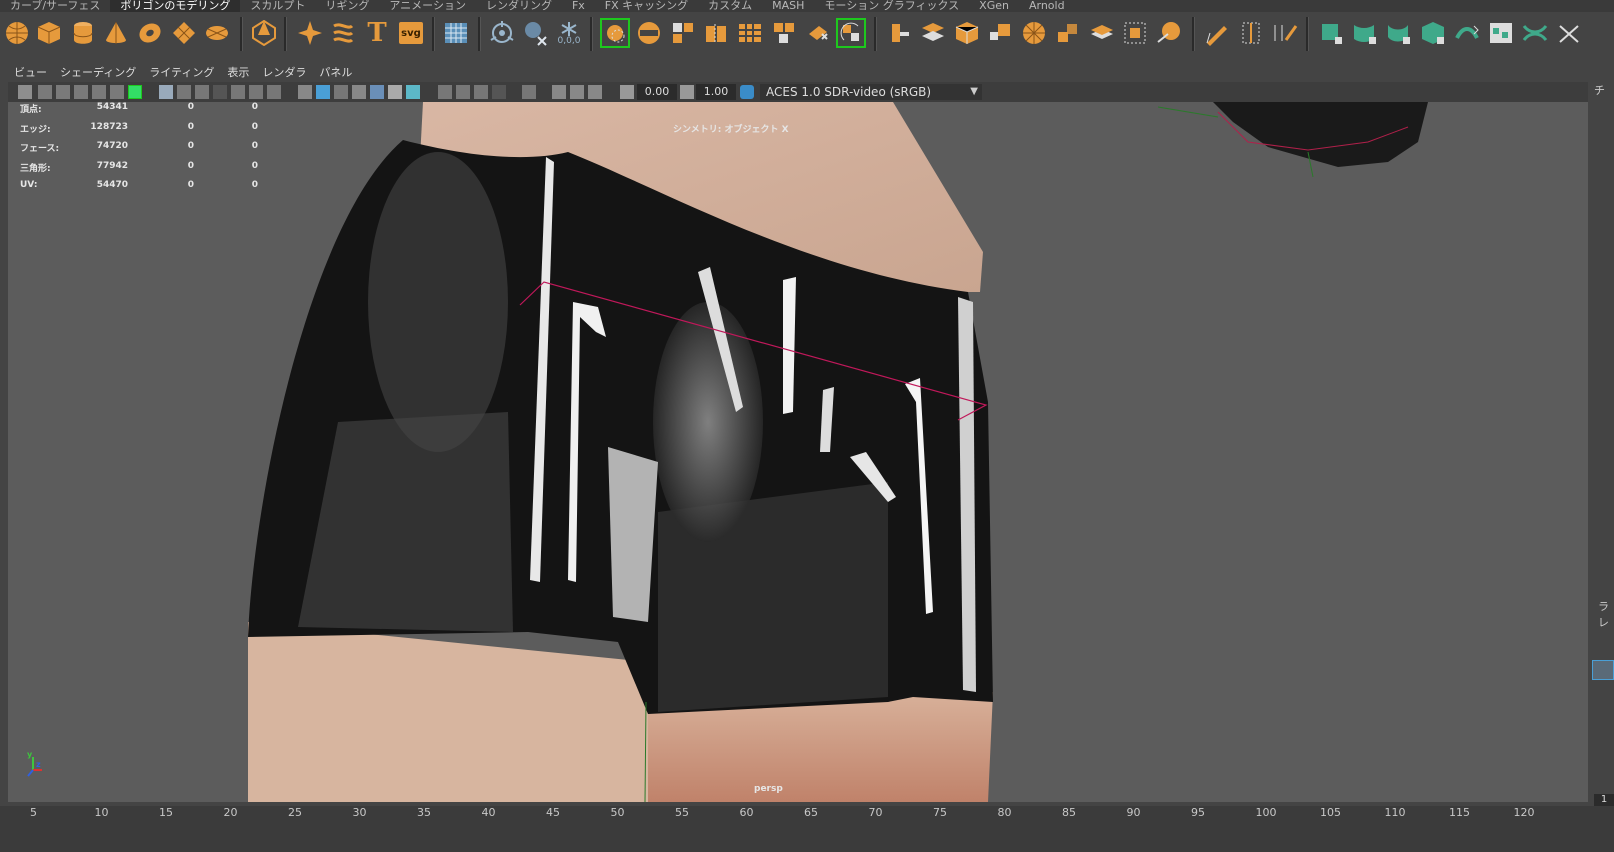 The image size is (1614, 852). I want to click on poke-icon, so click(1135, 33).